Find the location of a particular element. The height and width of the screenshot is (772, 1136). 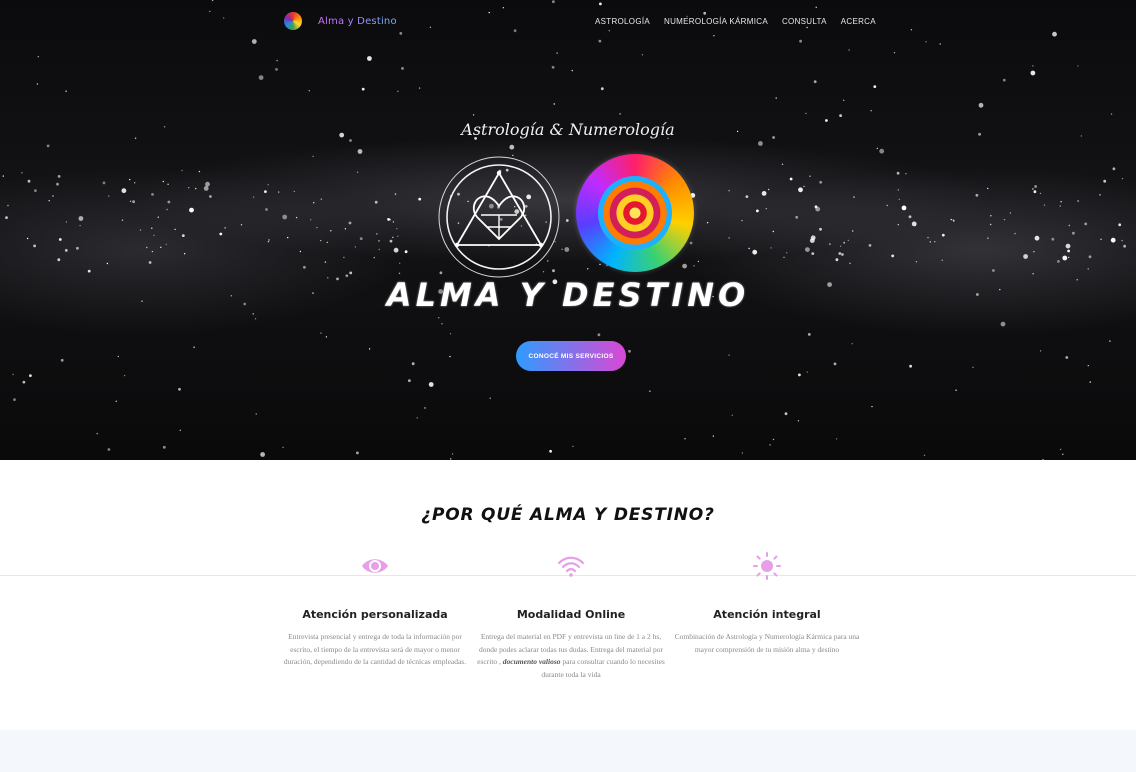

nav-link-acerca: ACERCA is located at coordinates (858, 21).